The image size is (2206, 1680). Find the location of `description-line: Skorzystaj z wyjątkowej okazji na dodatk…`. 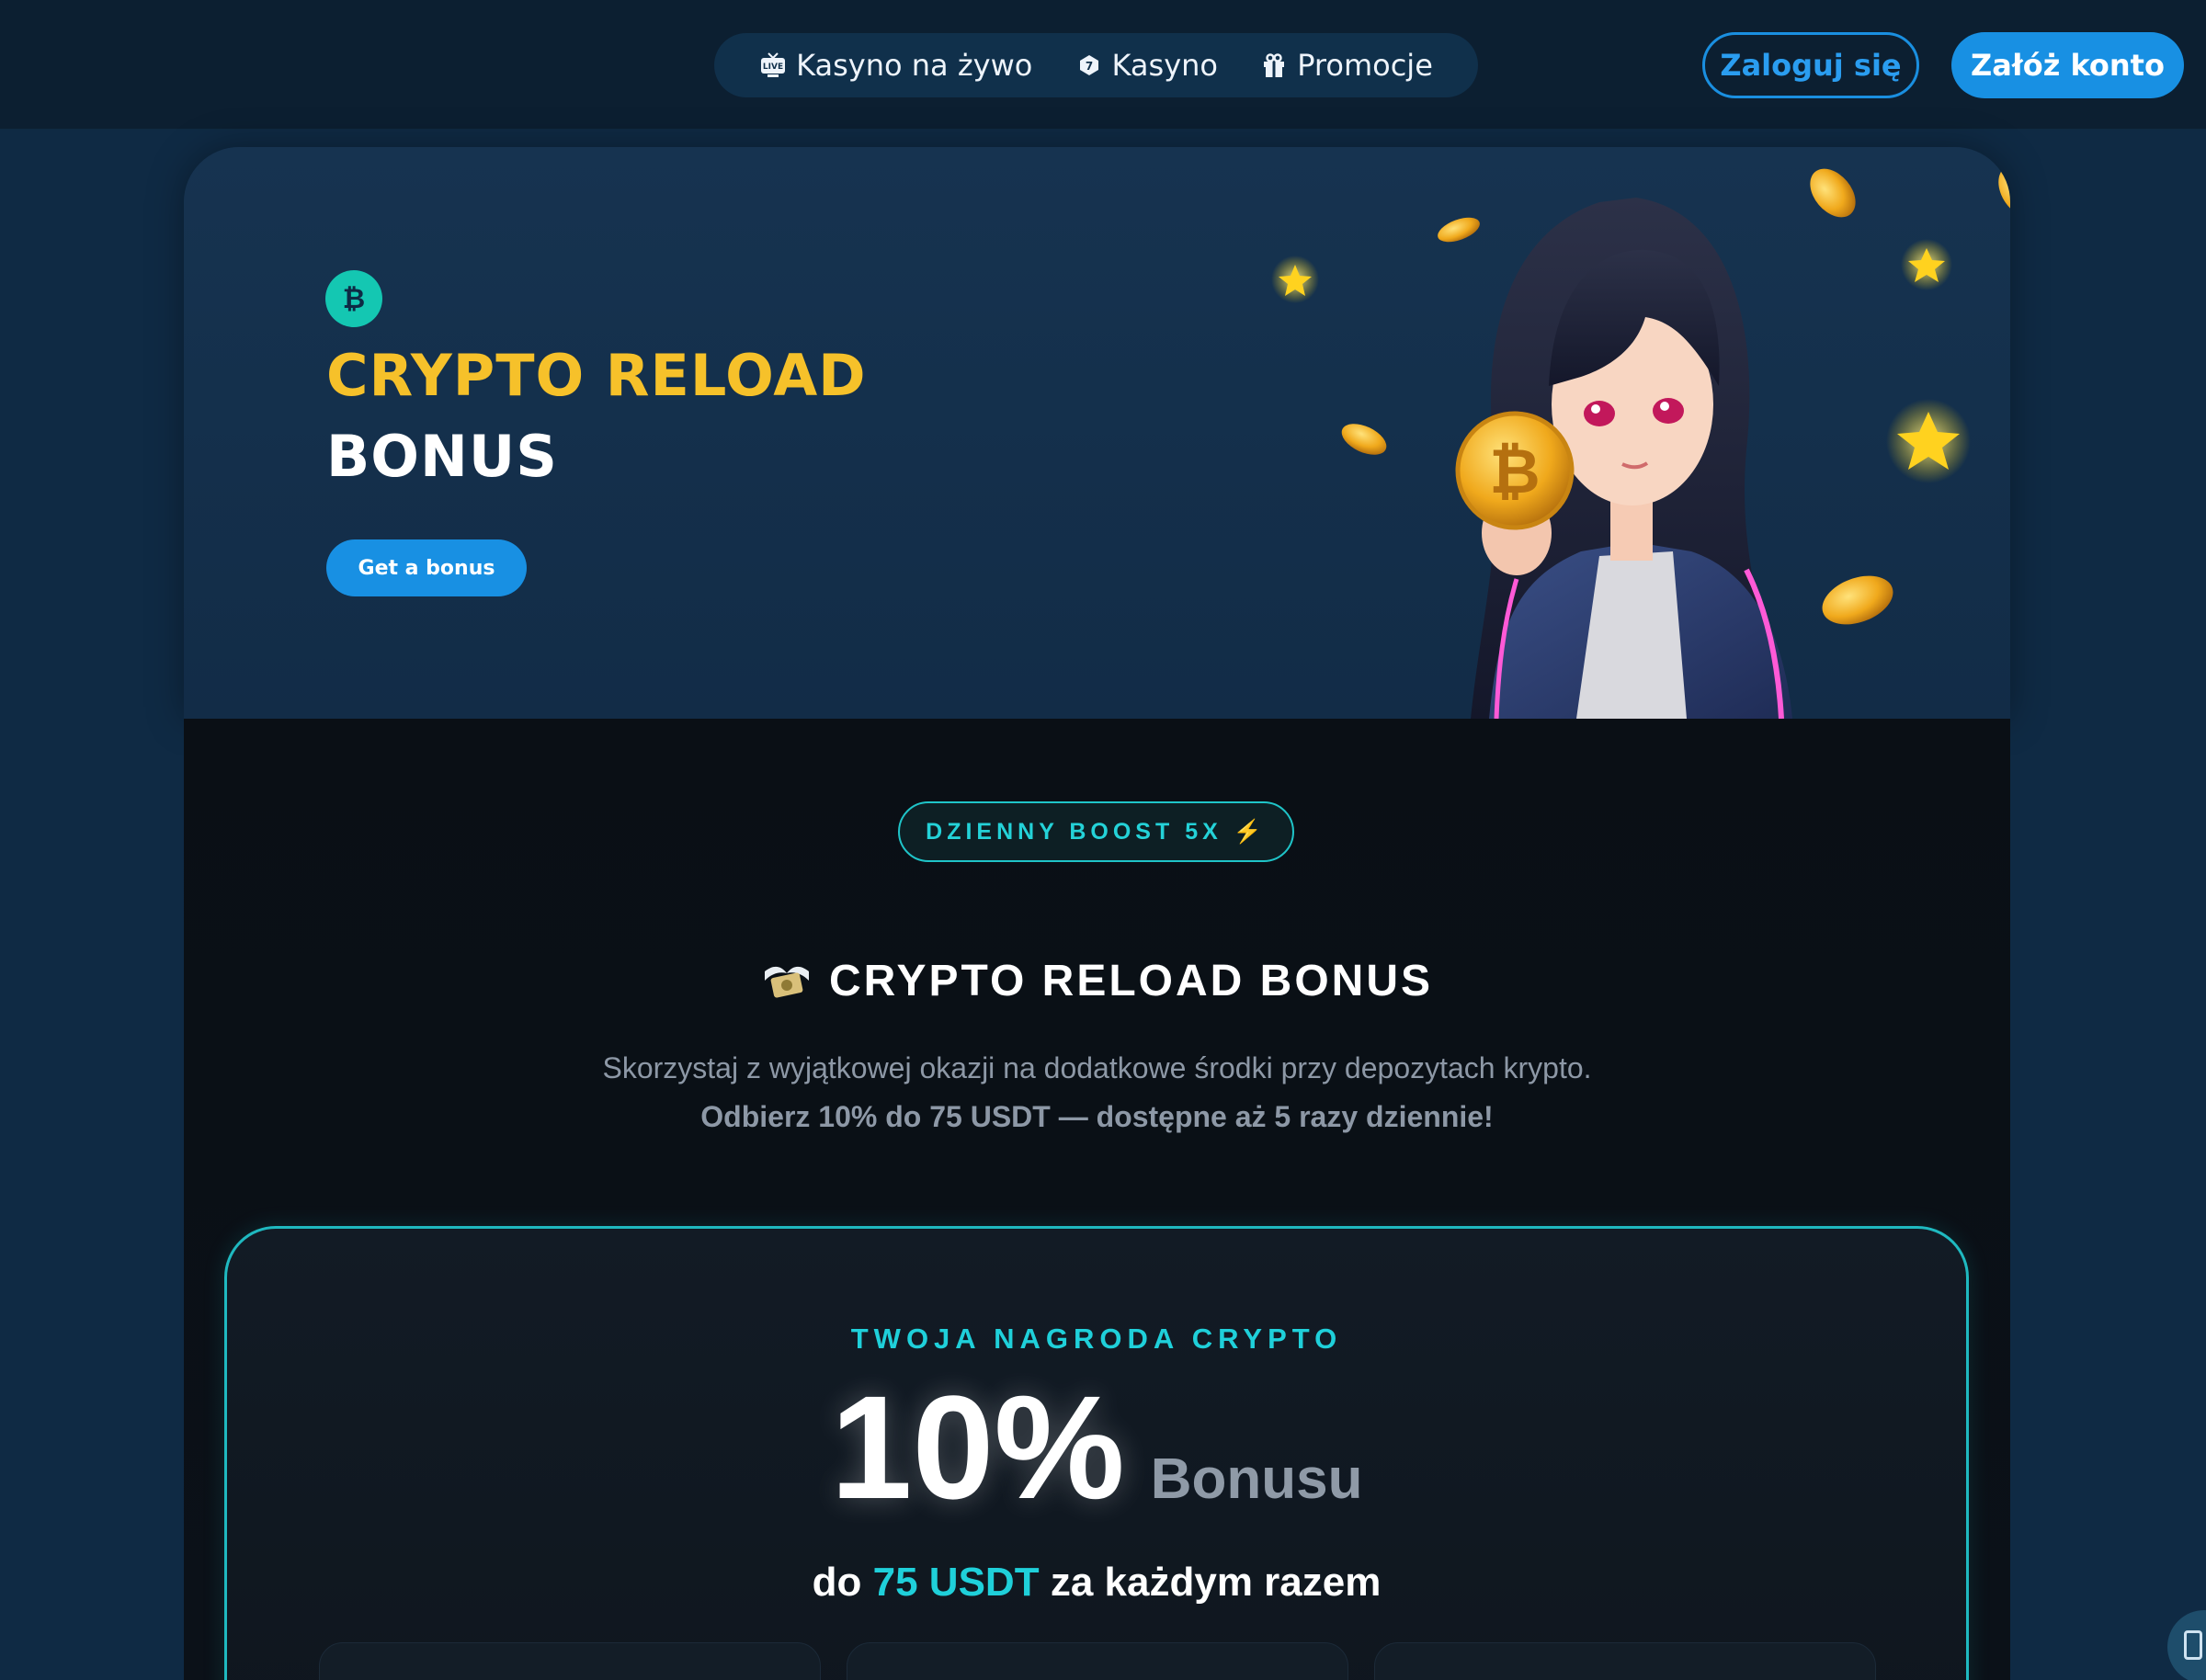

description-line: Skorzystaj z wyjątkowej okazji na dodatk… is located at coordinates (1097, 1067).